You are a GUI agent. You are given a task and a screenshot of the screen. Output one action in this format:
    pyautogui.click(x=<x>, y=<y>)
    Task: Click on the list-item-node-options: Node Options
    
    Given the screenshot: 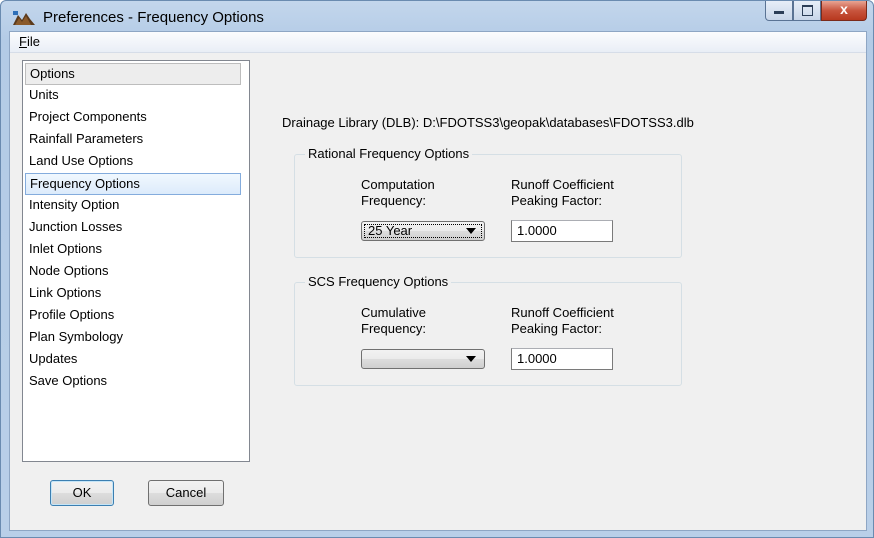 What is the action you would take?
    pyautogui.click(x=133, y=271)
    